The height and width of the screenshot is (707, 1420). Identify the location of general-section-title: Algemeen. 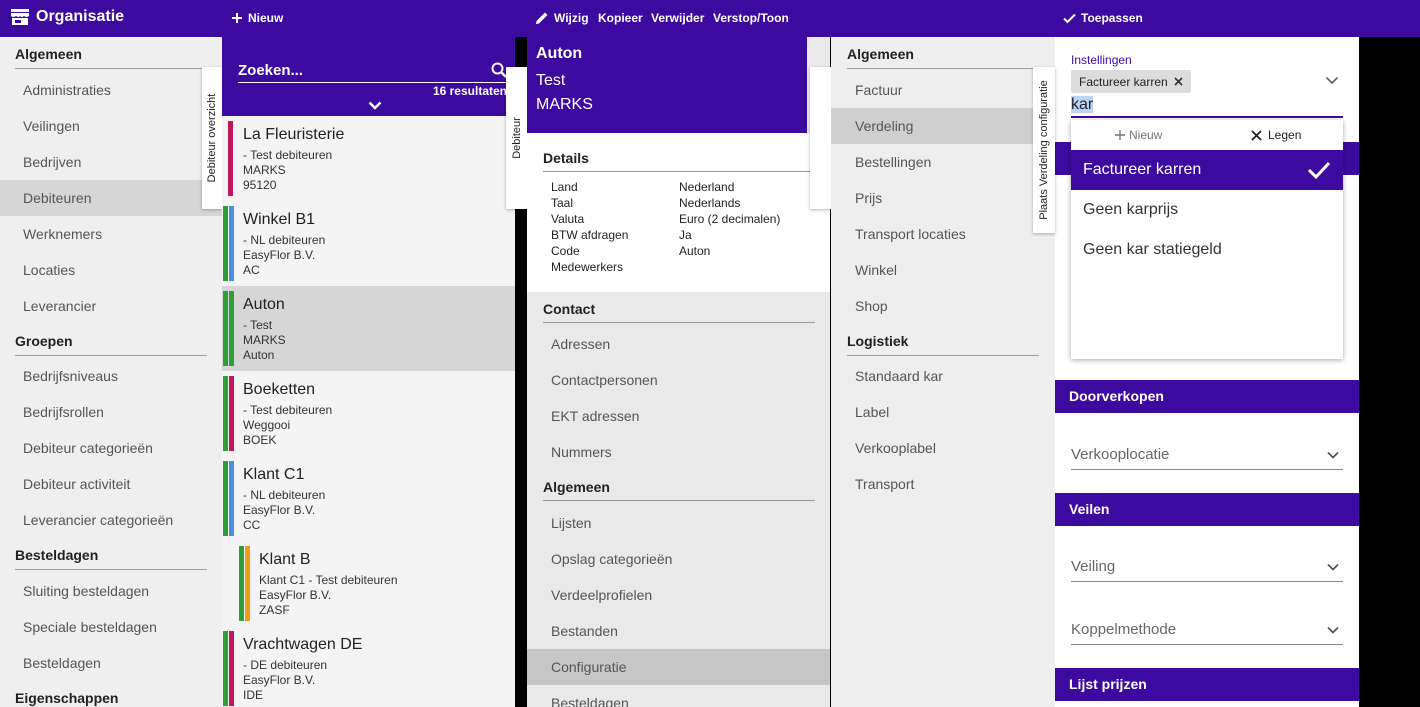
(679, 490).